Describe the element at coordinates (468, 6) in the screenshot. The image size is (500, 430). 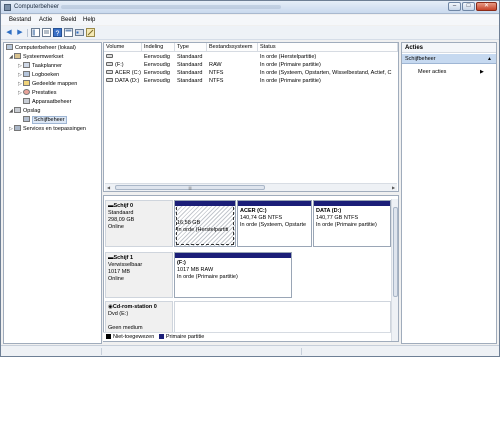
I see `maximize-button: □` at that location.